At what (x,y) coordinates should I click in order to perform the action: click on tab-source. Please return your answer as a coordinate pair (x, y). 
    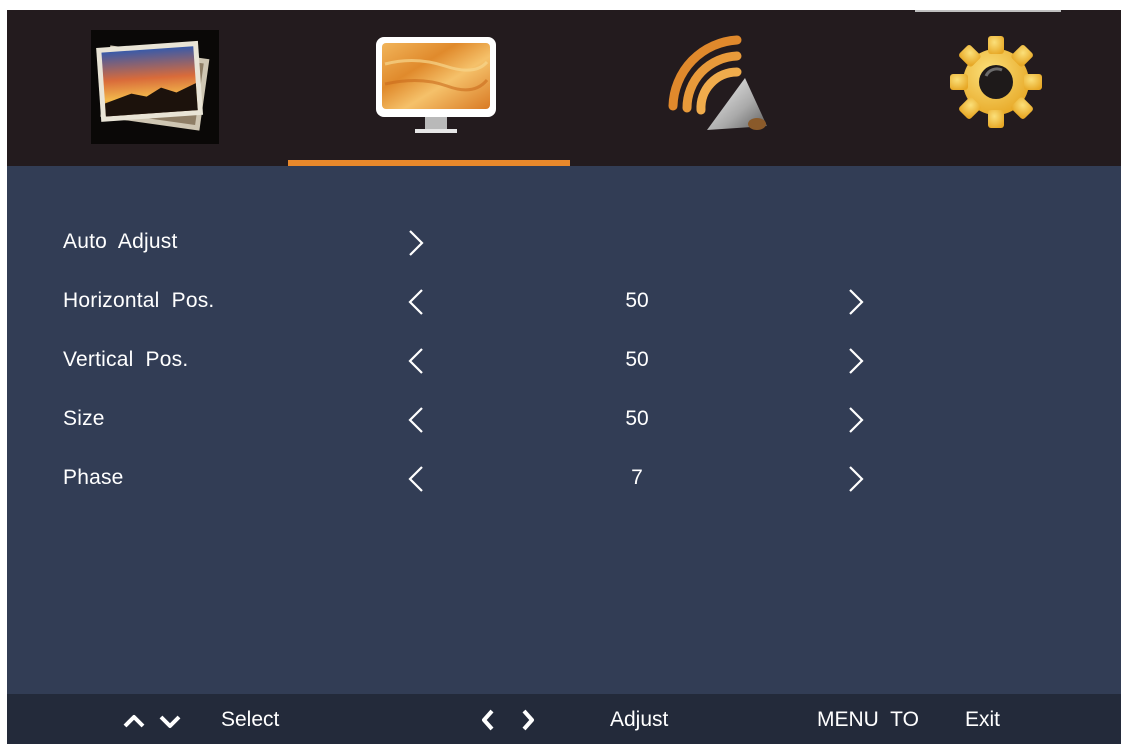
    Looking at the image, I should click on (709, 88).